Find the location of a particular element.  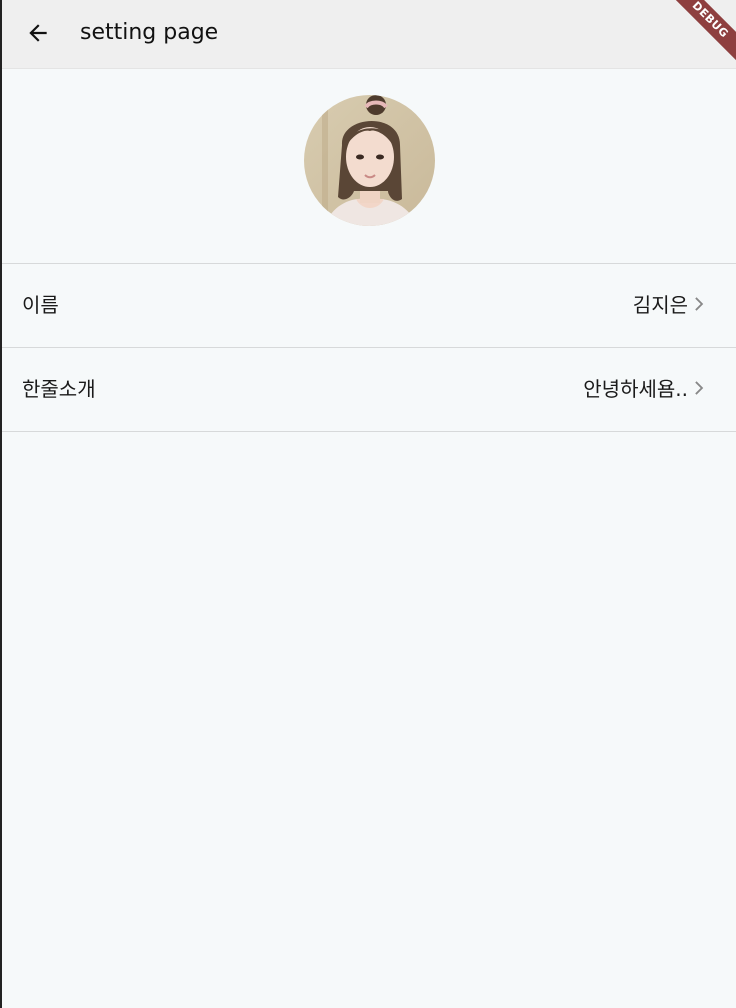

settings-row-name: 이름 김지은 is located at coordinates (369, 305).